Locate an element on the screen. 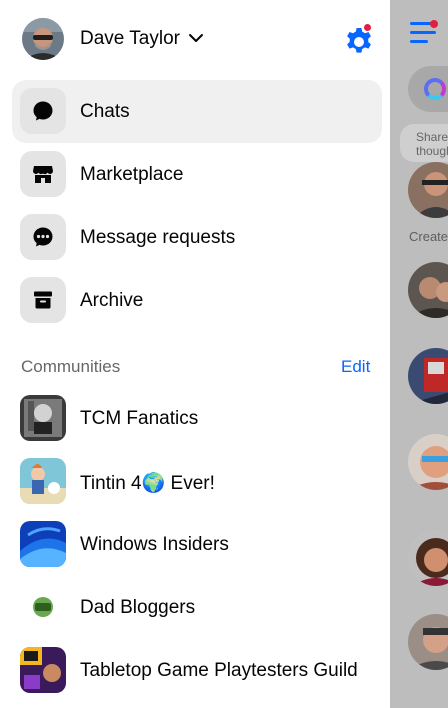 This screenshot has width=448, height=708. storefront-icon is located at coordinates (43, 174).